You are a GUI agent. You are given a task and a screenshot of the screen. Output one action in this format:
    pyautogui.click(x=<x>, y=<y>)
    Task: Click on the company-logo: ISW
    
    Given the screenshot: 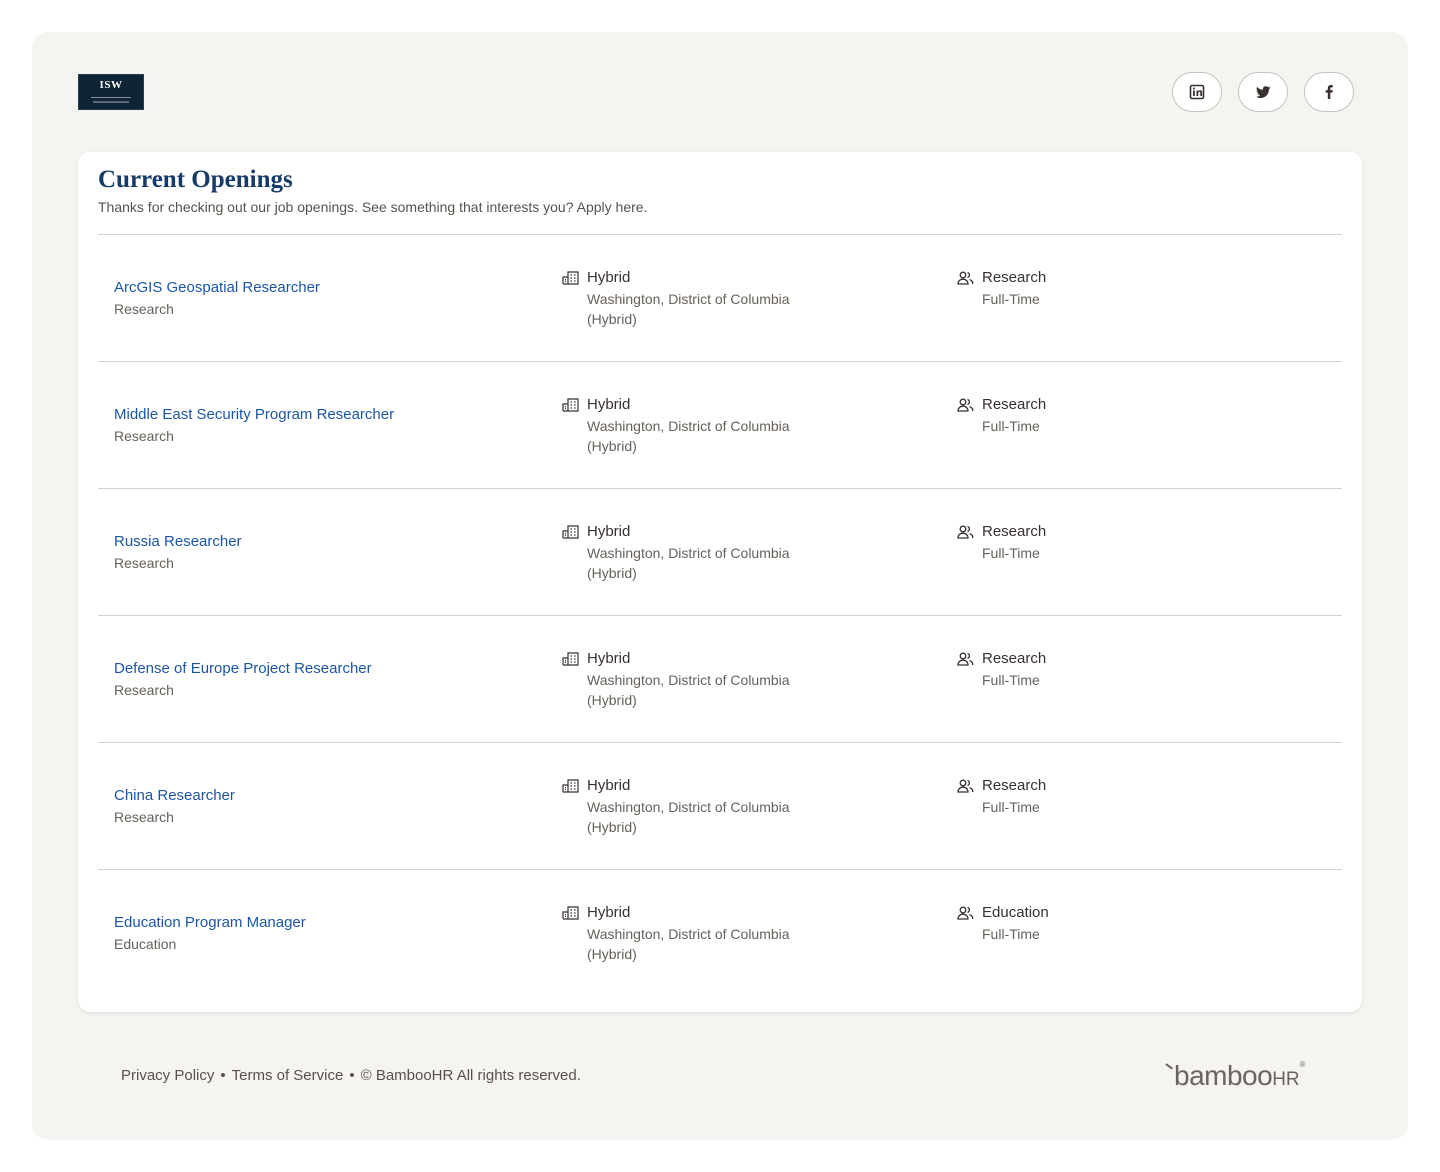 What is the action you would take?
    pyautogui.click(x=111, y=92)
    